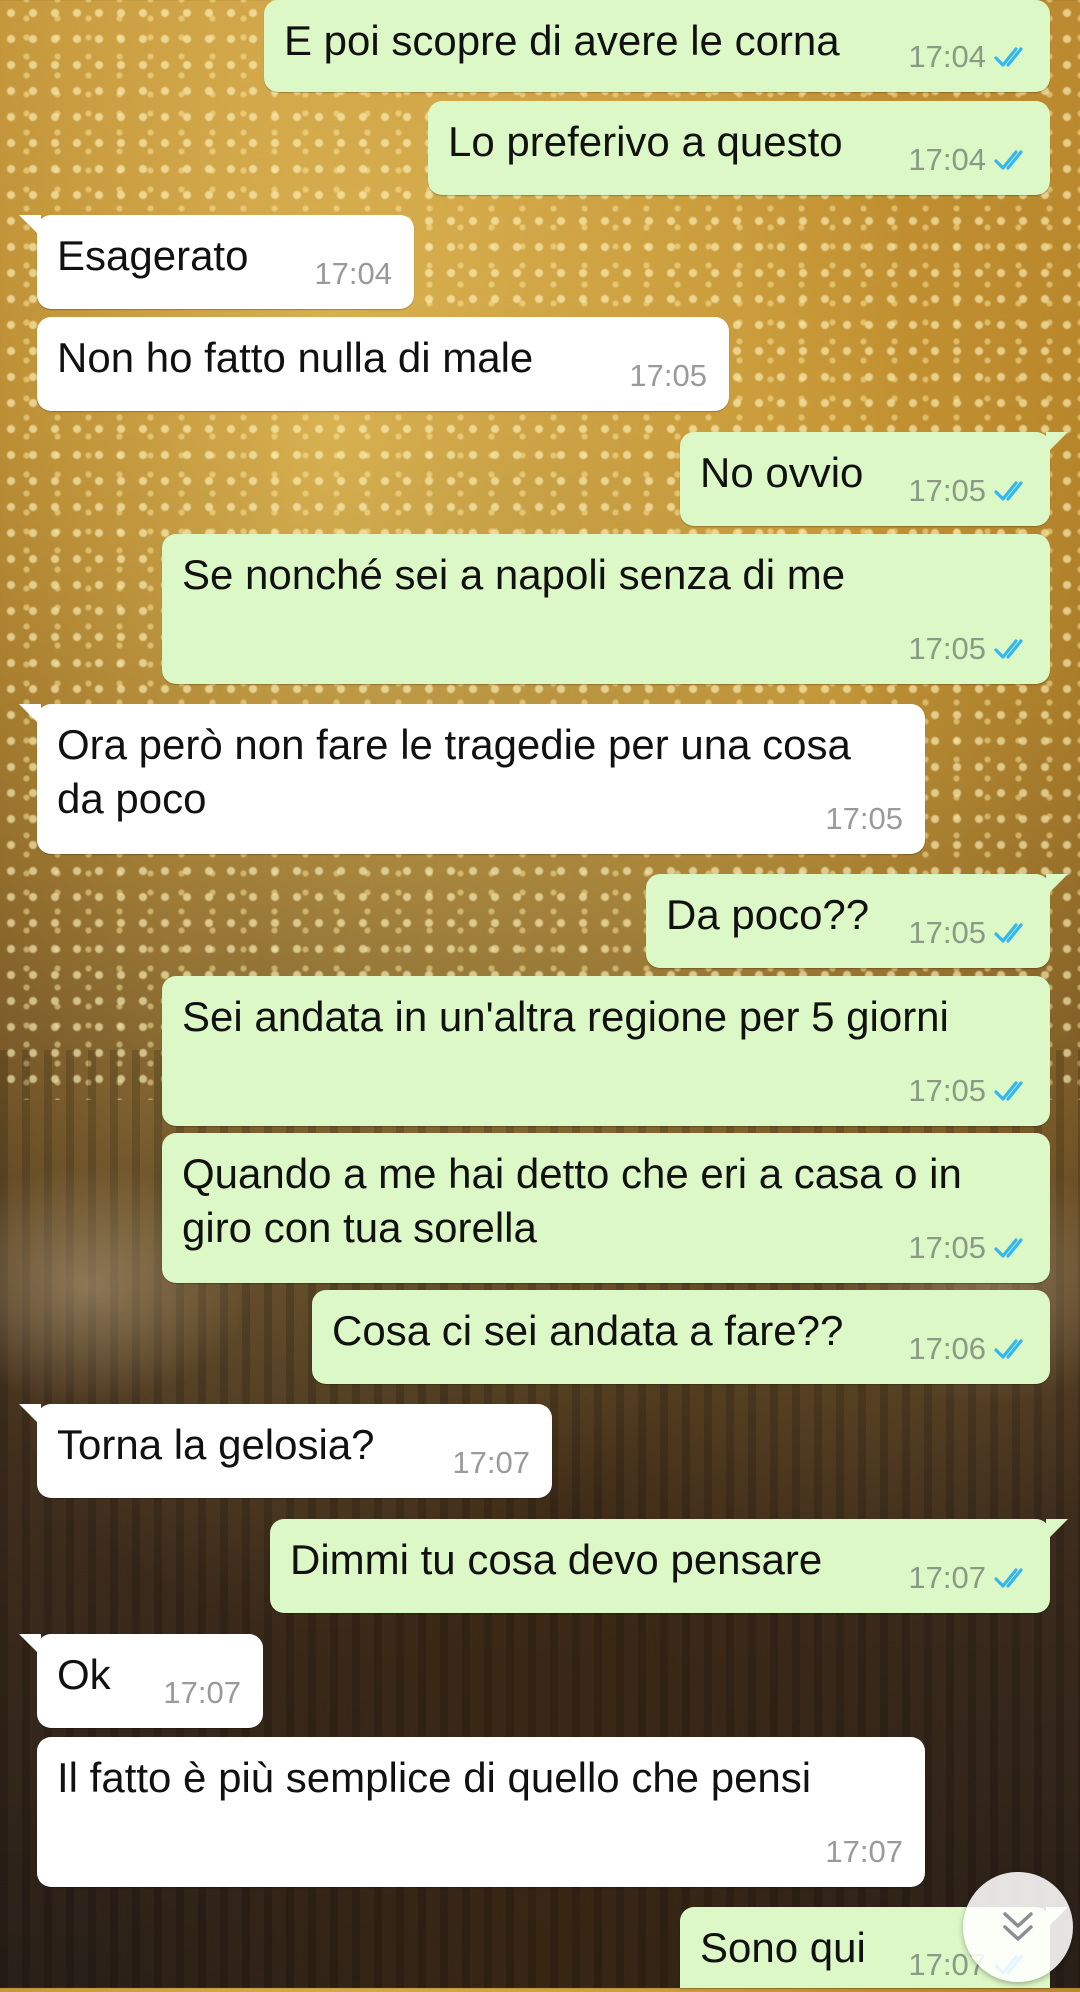 This screenshot has height=1992, width=1080. I want to click on message-bubble-incoming: Non ho fatto nulla di male 17:05, so click(383, 364).